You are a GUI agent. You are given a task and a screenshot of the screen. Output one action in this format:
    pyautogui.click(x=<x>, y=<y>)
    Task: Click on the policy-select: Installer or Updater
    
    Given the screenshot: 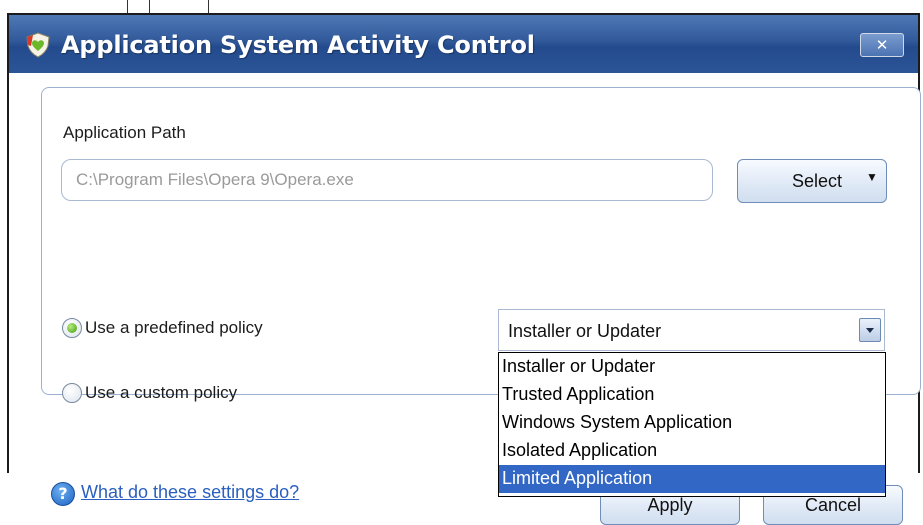 What is the action you would take?
    pyautogui.click(x=691, y=330)
    